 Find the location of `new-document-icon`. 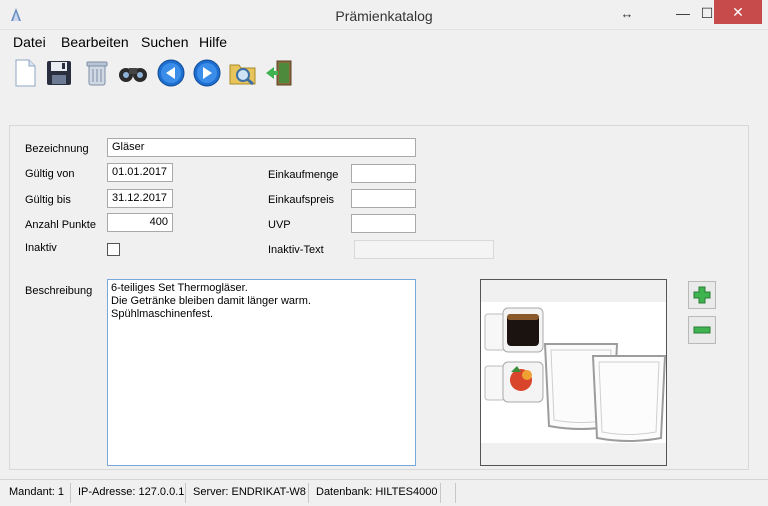

new-document-icon is located at coordinates (25, 73).